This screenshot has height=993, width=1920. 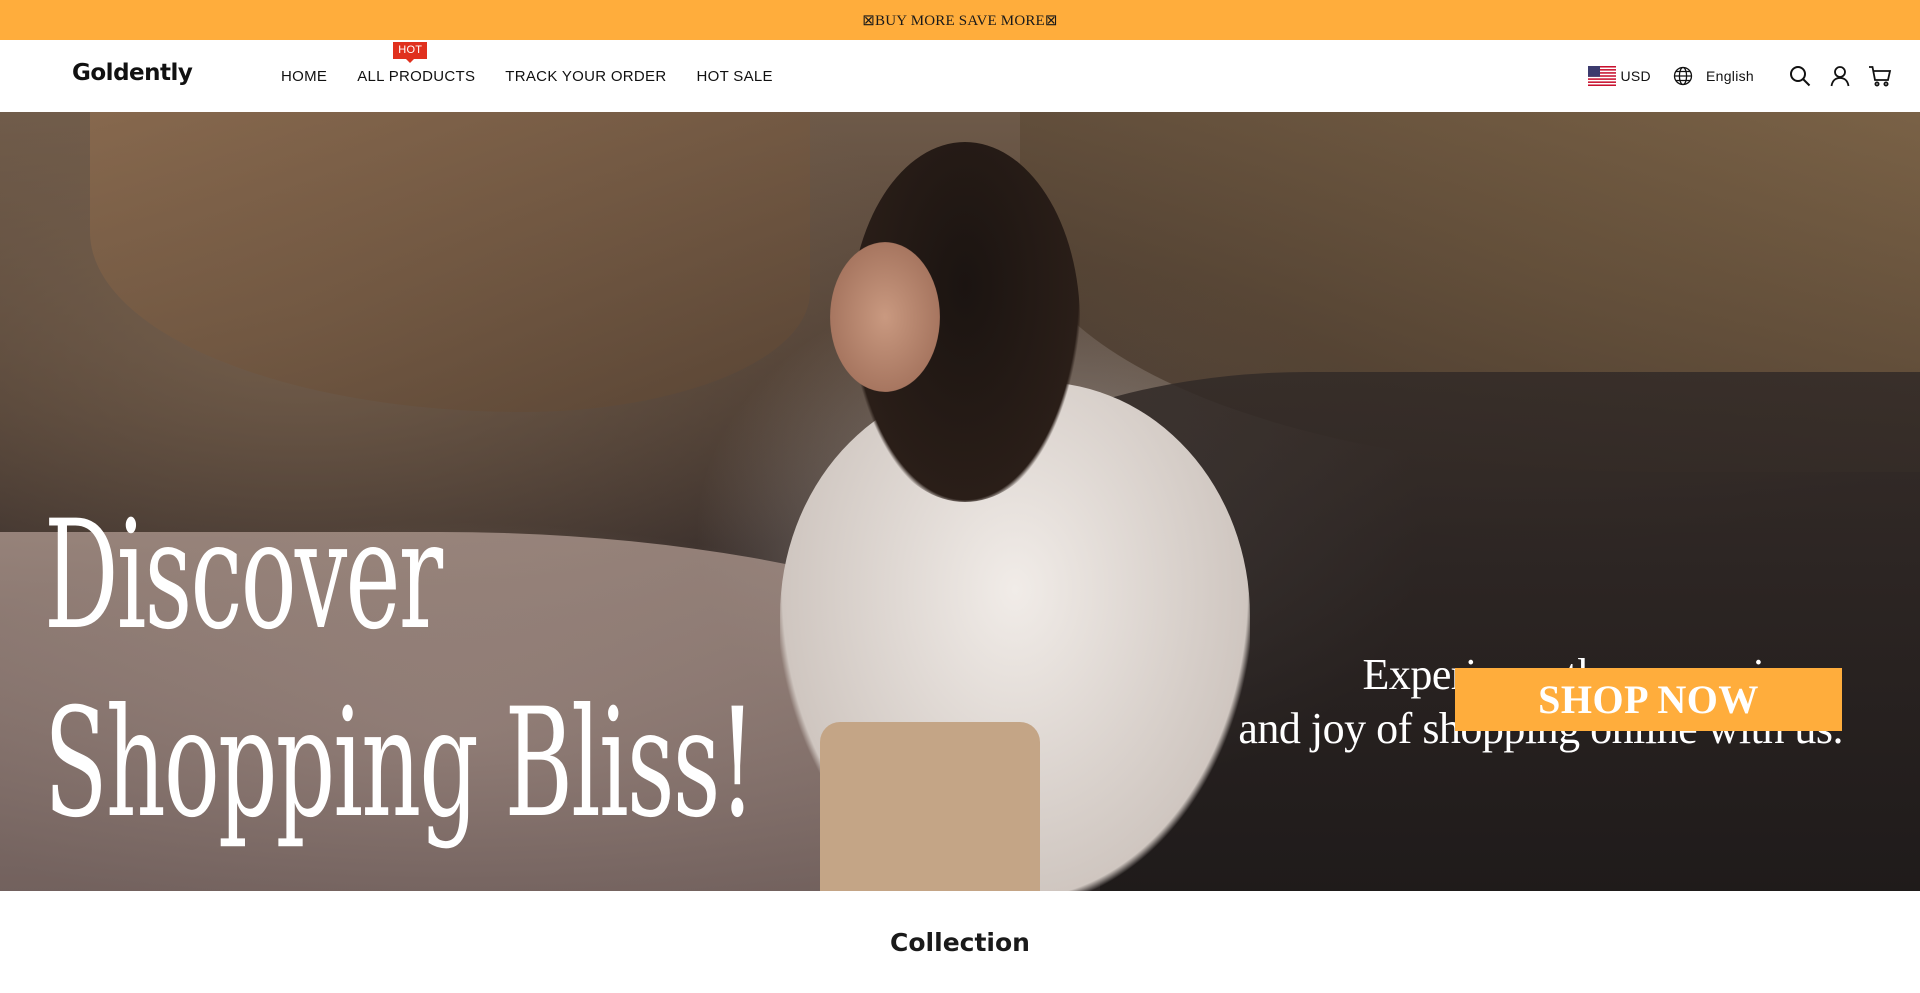 I want to click on nav-item-label: TRACK YOUR ORDER, so click(x=586, y=76).